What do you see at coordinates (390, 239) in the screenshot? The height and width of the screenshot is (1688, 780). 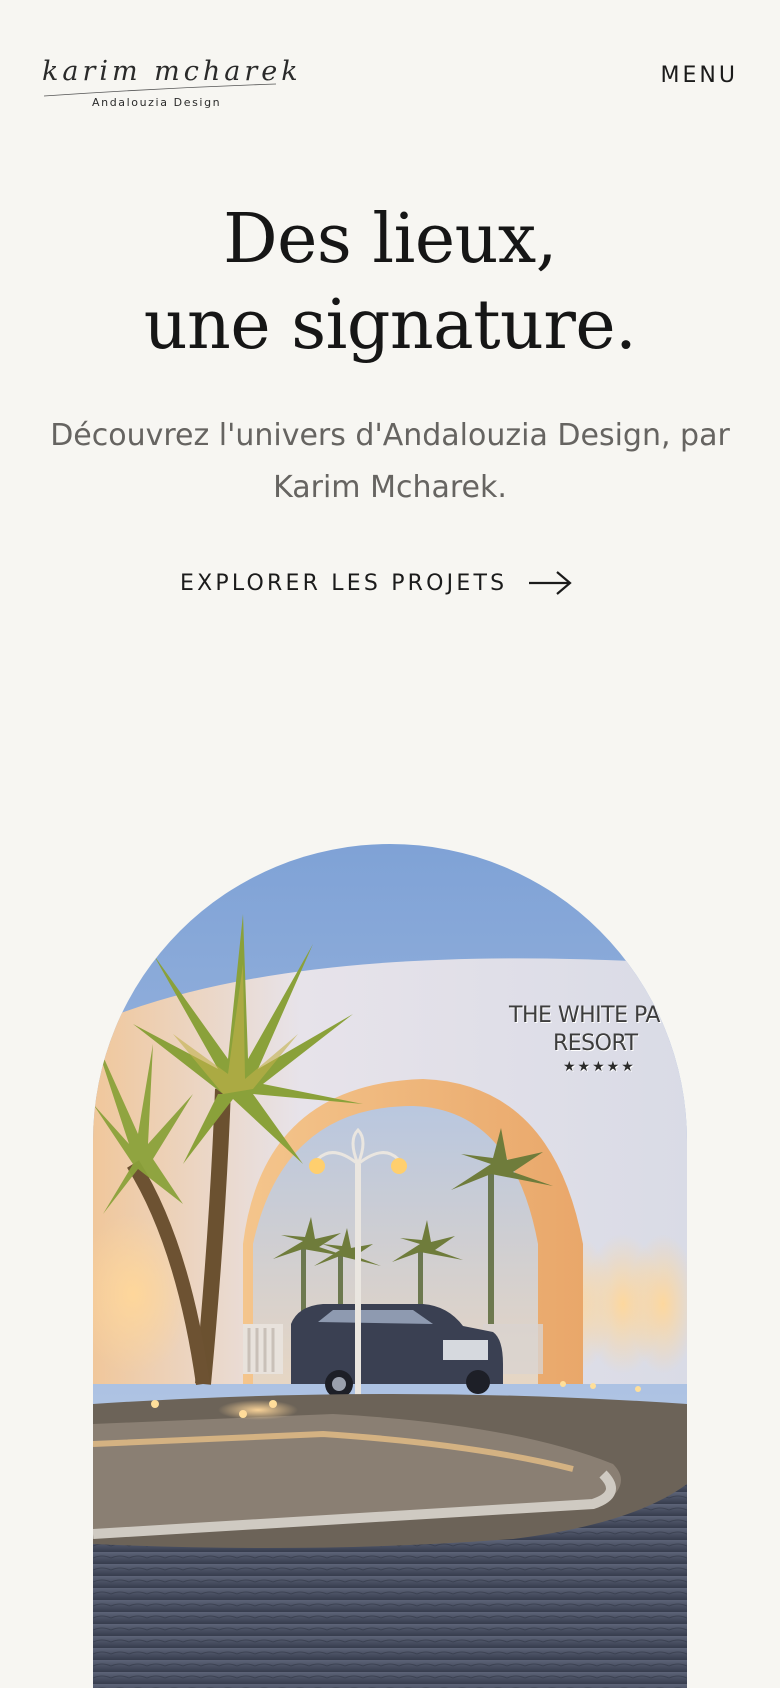 I see `title-line-1: Des lieux,` at bounding box center [390, 239].